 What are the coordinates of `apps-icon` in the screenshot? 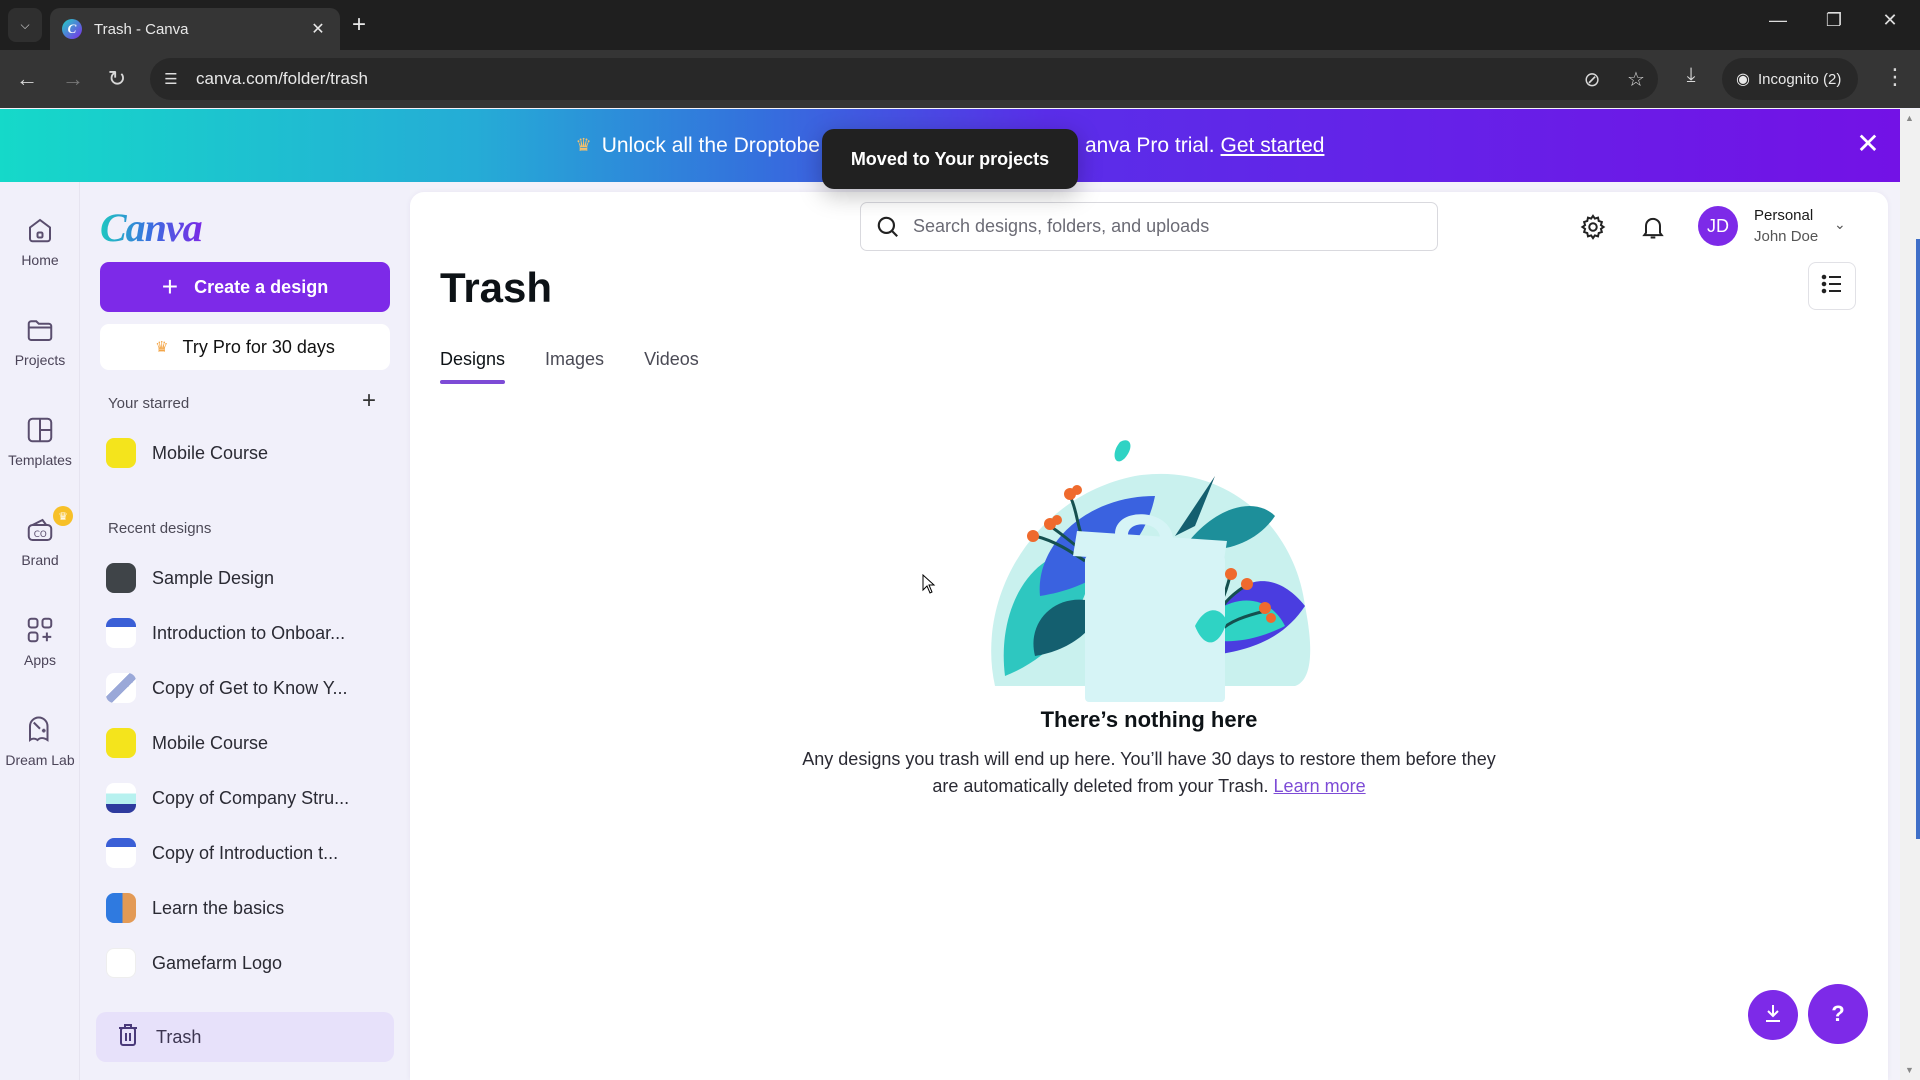 It's located at (40, 630).